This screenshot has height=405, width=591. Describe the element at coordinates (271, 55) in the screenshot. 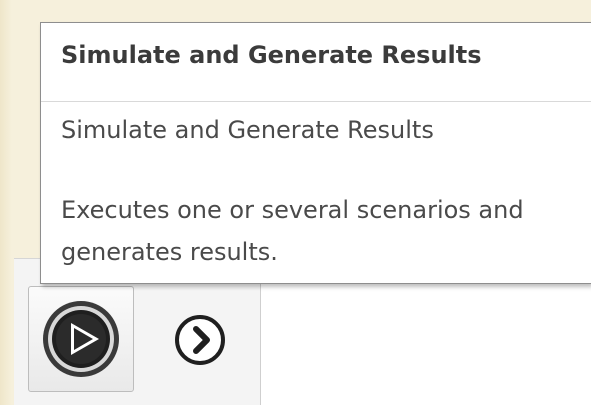

I see `tooltip-title: Simulate and Generate Results` at that location.